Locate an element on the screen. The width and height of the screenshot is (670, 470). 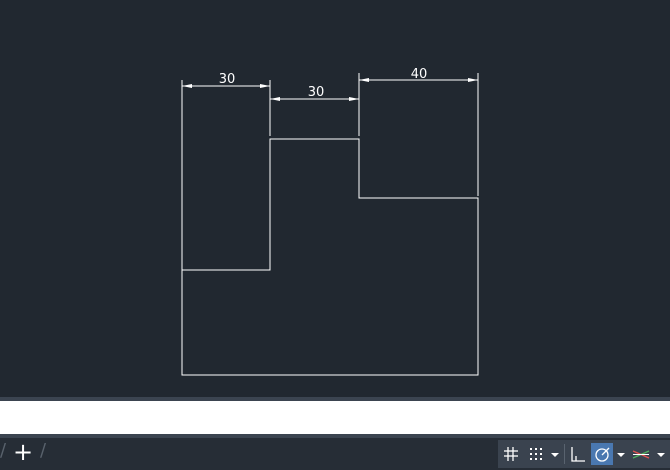
polar-tracking-icon is located at coordinates (602, 454).